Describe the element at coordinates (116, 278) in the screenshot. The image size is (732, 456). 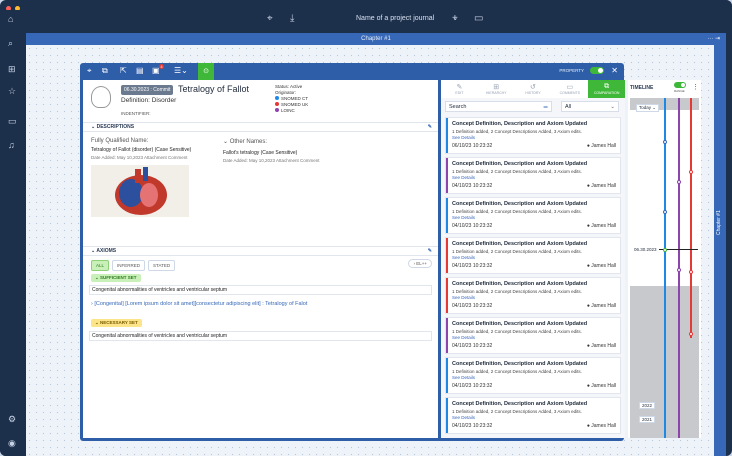
I see `sufficient-set-tag: ⌄ SUFFICIENT SET` at that location.